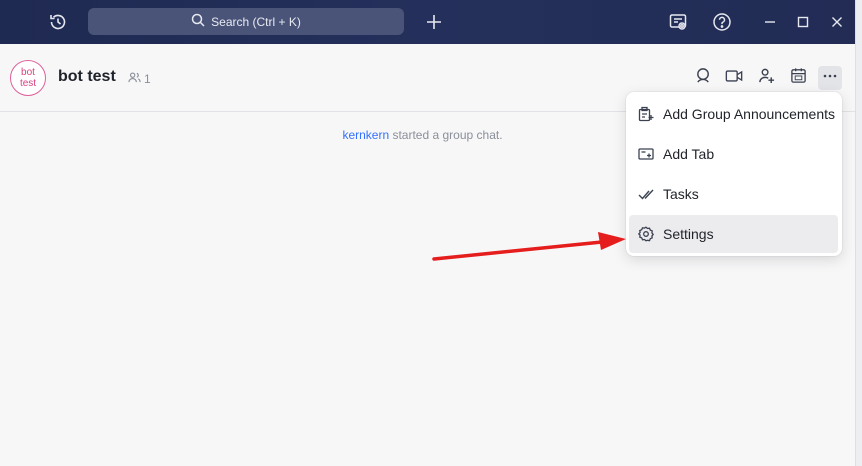 The image size is (862, 466). I want to click on calendar-icon, so click(798, 78).